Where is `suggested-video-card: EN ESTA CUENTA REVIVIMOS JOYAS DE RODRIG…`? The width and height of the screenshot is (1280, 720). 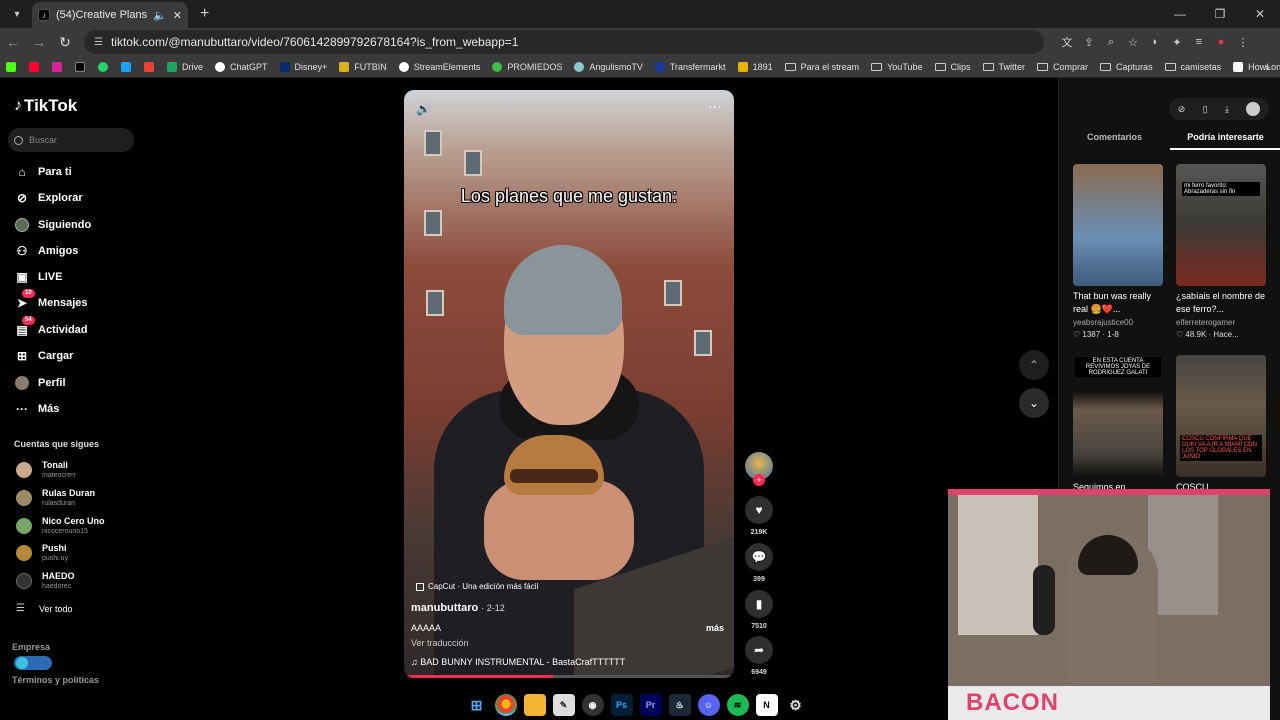
suggested-video-card: EN ESTA CUENTA REVIVIMOS JOYAS DE RODRIG… is located at coordinates (1118, 431).